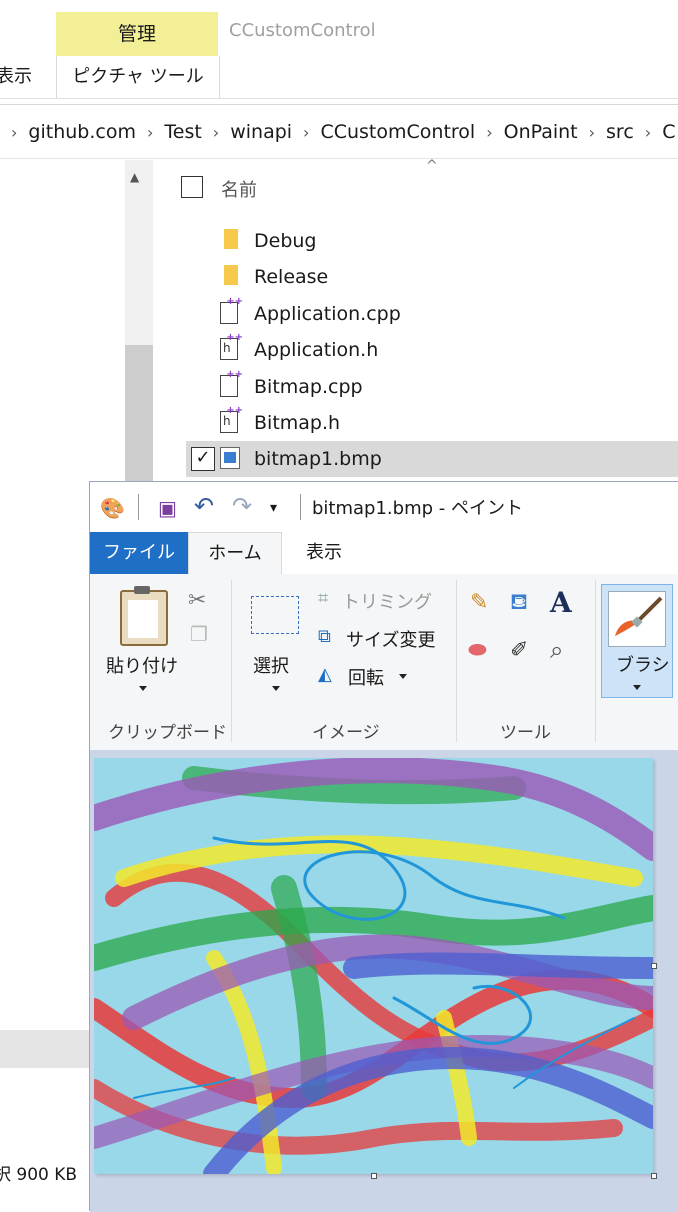 The height and width of the screenshot is (1212, 678). What do you see at coordinates (167, 733) in the screenshot?
I see `group-label-clipboard: クリップボード` at bounding box center [167, 733].